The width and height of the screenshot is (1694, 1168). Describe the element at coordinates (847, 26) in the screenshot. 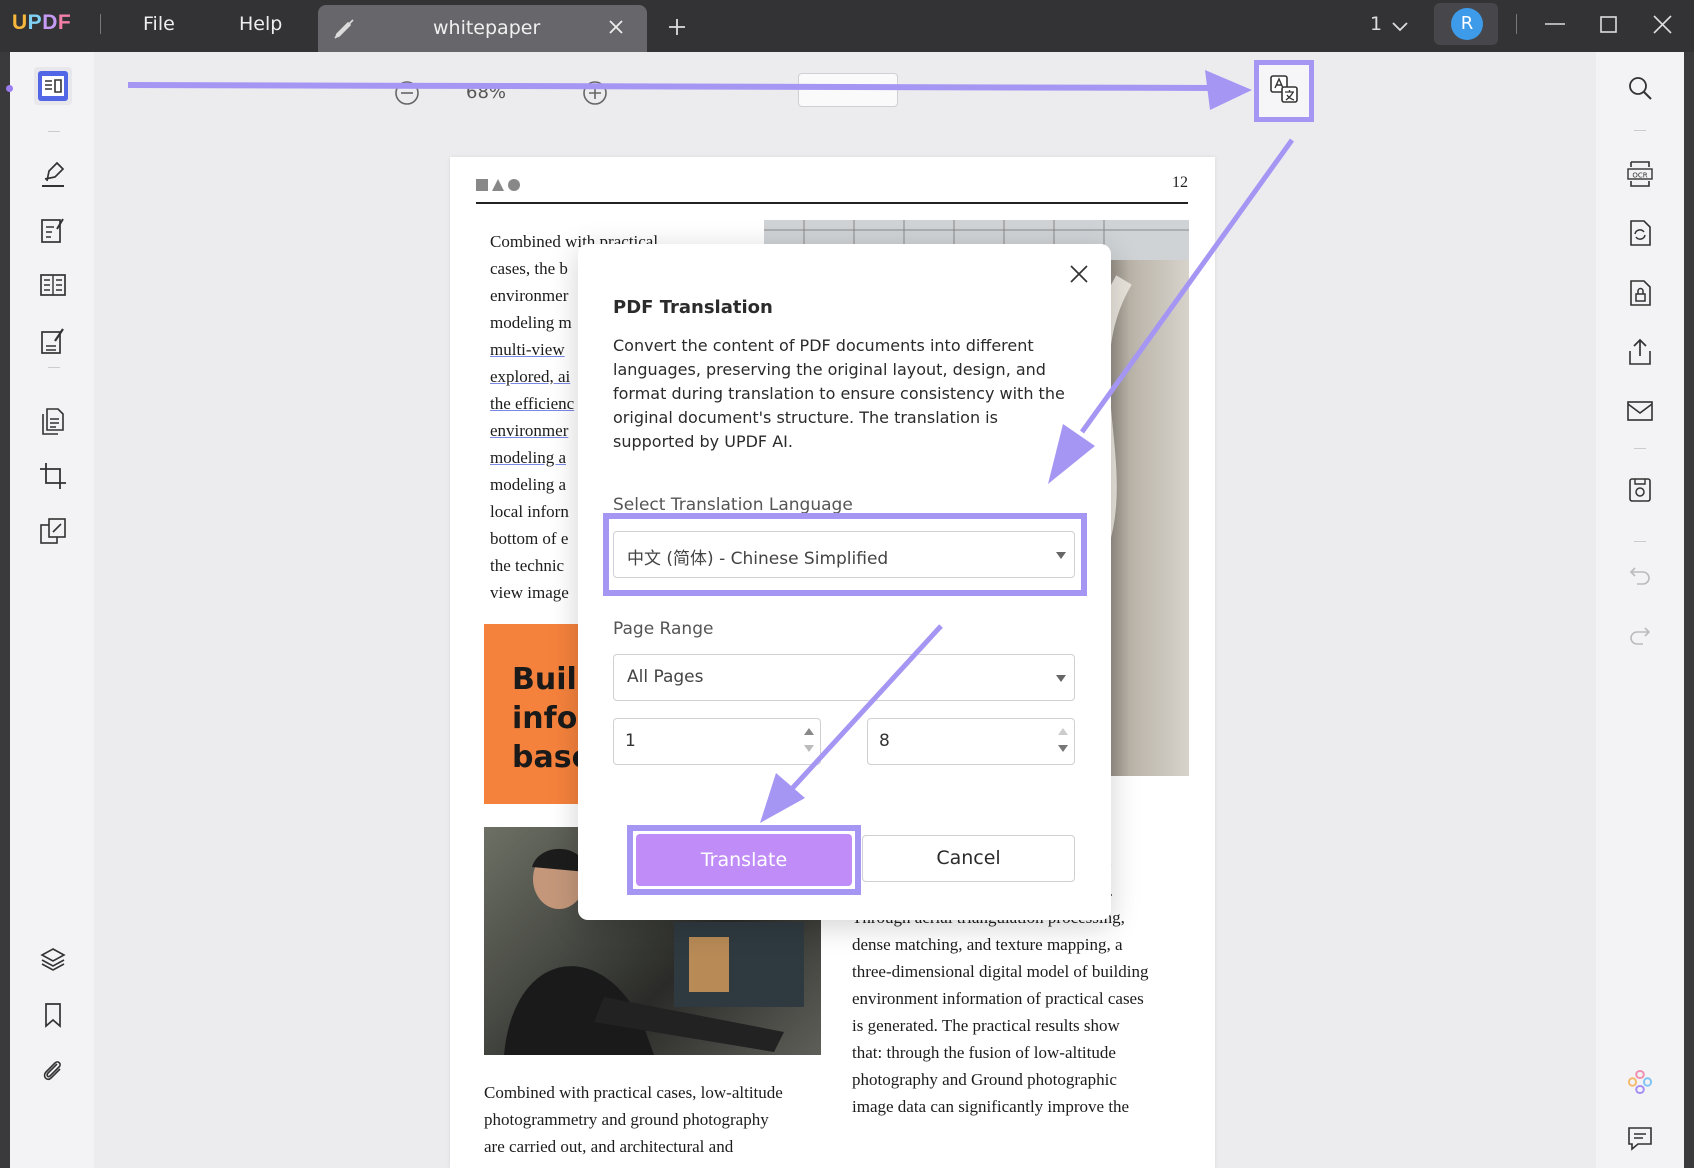

I see `title-bar: UPDF File Help whitepaper 1 R` at that location.